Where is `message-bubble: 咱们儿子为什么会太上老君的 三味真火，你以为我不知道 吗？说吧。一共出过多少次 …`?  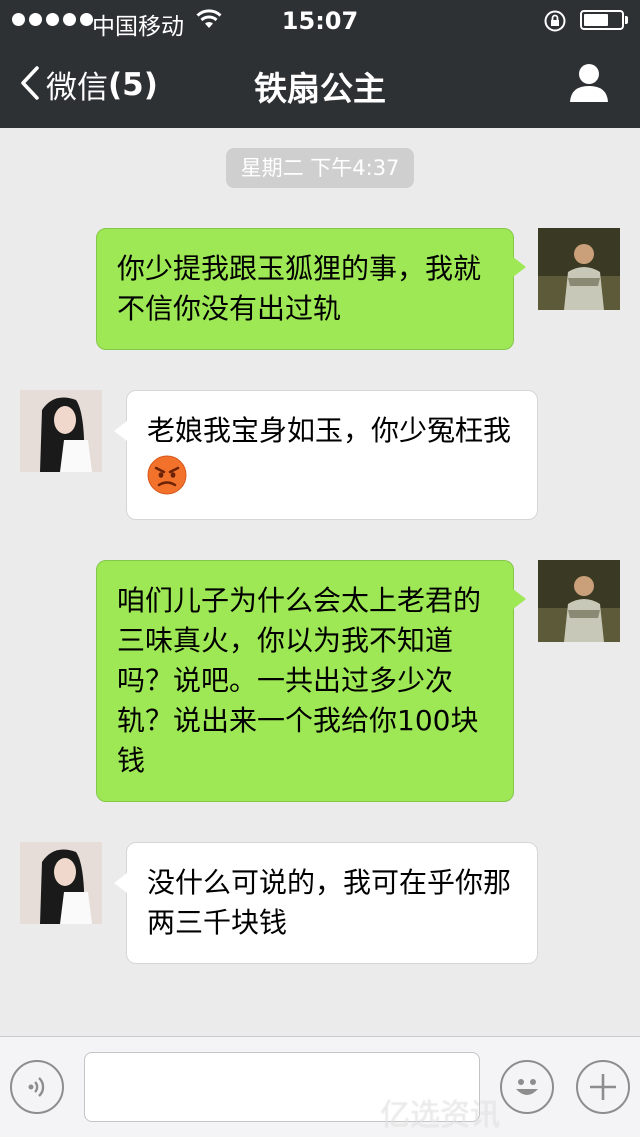
message-bubble: 咱们儿子为什么会太上老君的 三味真火，你以为我不知道 吗？说吧。一共出过多少次 … is located at coordinates (311, 681).